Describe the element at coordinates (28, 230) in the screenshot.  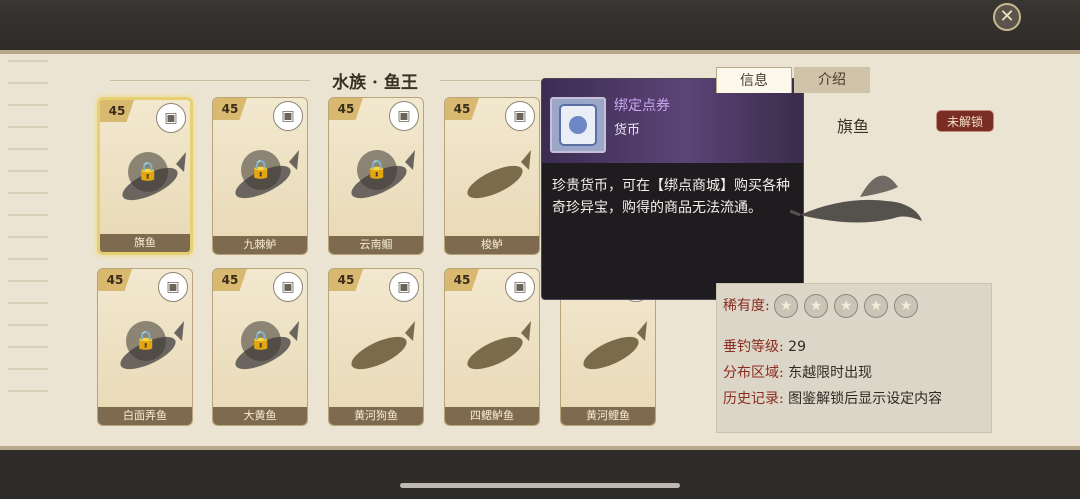
I see `decorative-calligraphy` at that location.